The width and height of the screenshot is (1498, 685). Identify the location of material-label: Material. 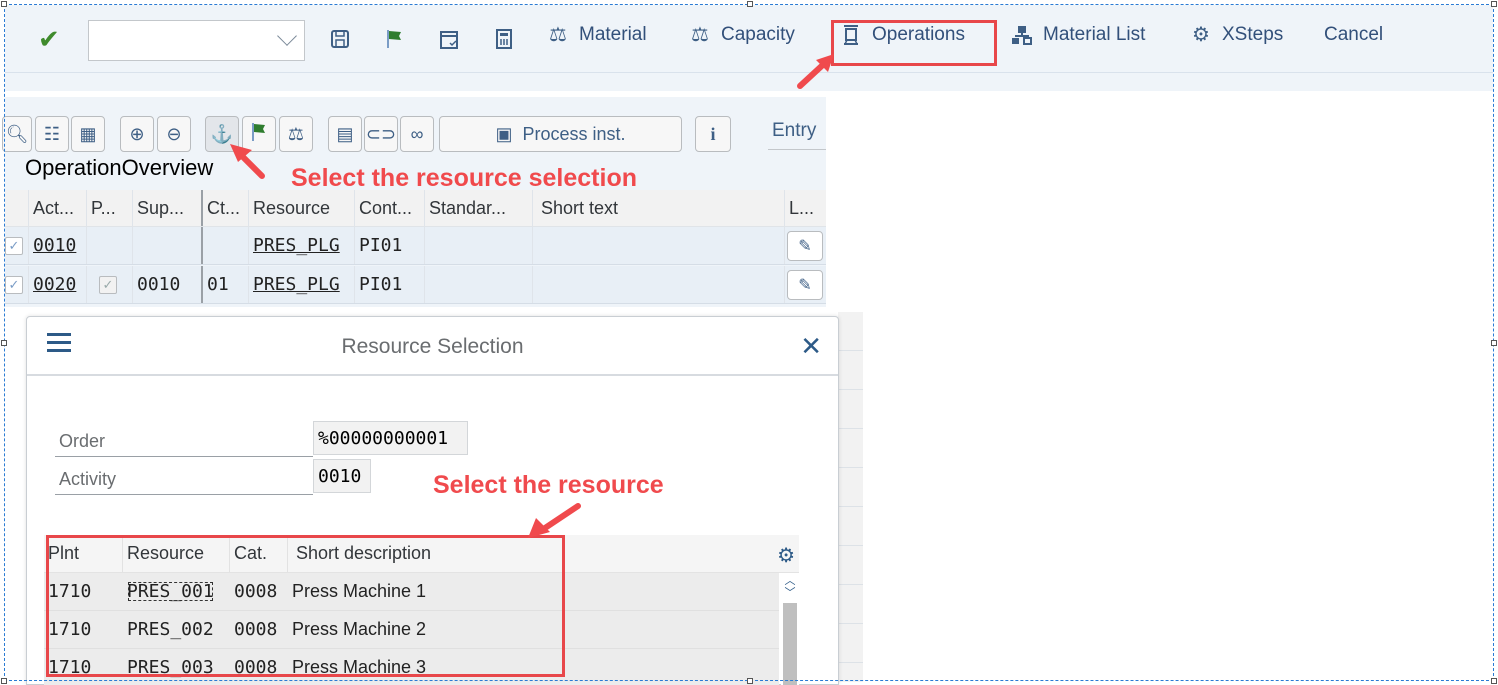
(613, 34).